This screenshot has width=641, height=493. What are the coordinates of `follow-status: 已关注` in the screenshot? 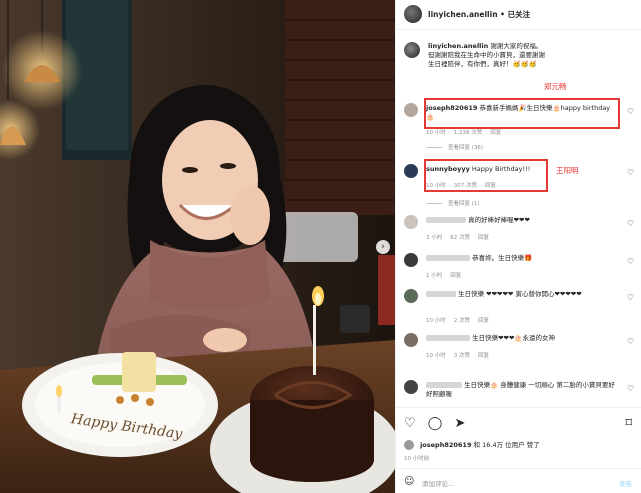 It's located at (519, 14).